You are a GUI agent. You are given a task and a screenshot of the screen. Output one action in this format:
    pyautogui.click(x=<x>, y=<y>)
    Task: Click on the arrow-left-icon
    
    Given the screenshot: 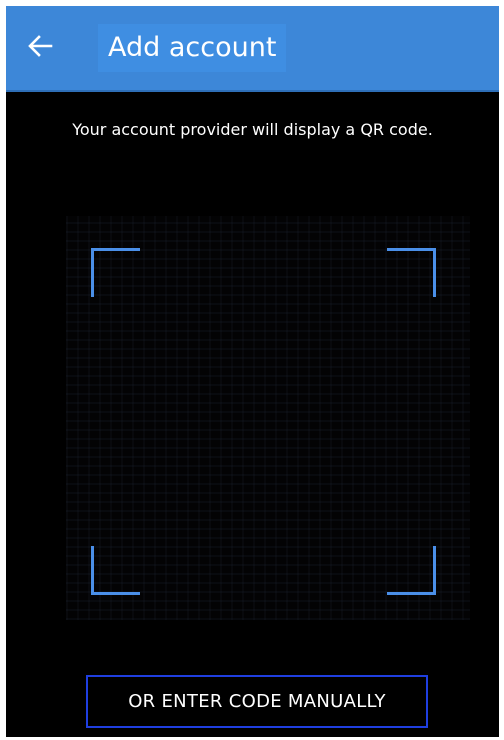 What is the action you would take?
    pyautogui.click(x=40, y=48)
    